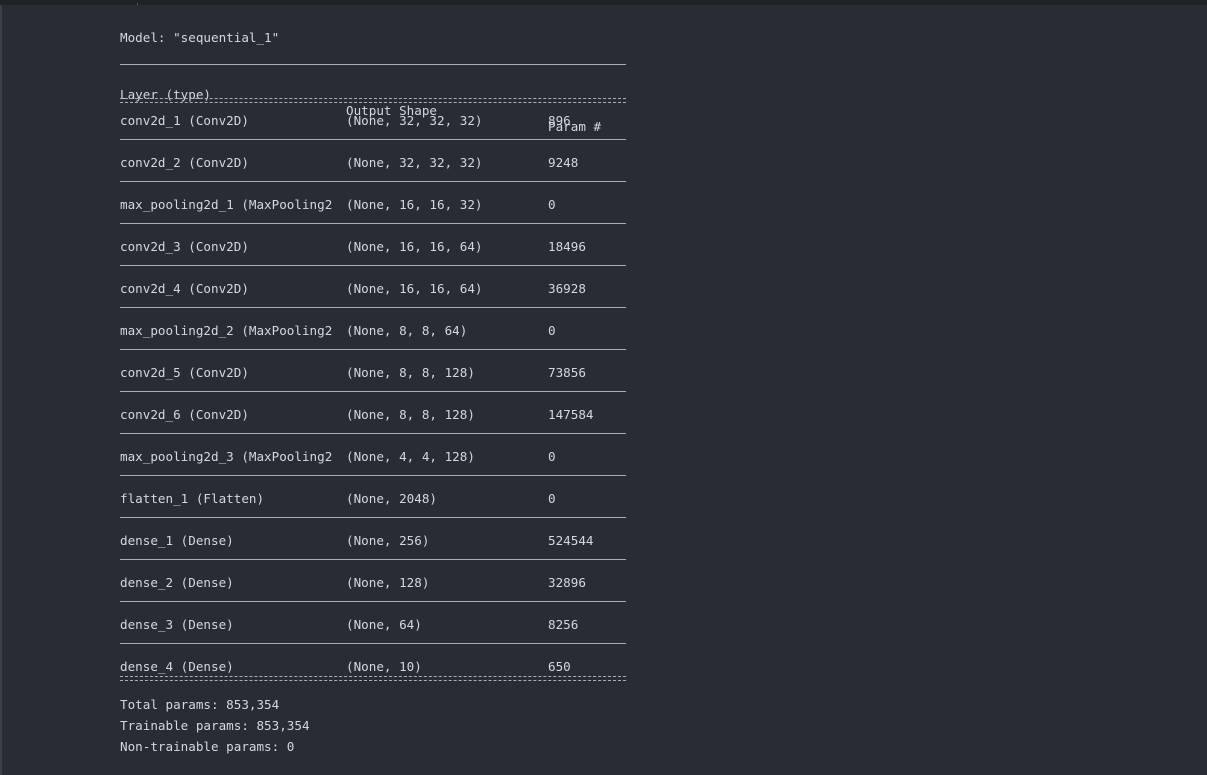  I want to click on layer-name: dense_1 (Dense), so click(177, 540).